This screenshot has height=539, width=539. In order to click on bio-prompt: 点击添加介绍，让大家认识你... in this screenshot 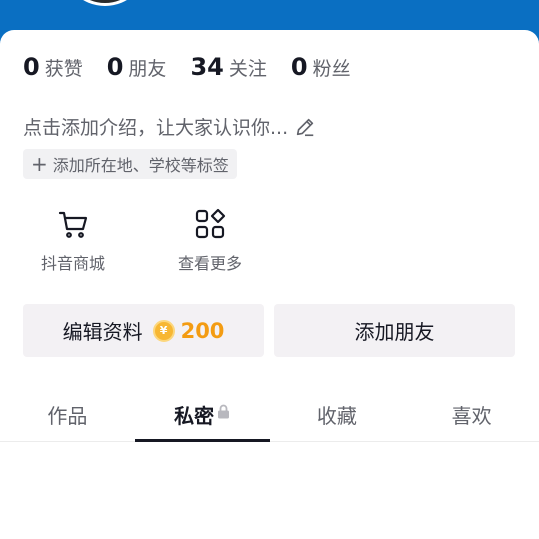, I will do `click(169, 126)`.